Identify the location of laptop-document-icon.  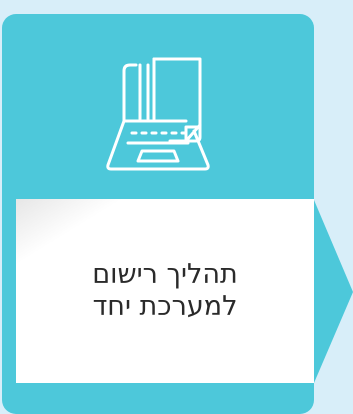
(158, 114).